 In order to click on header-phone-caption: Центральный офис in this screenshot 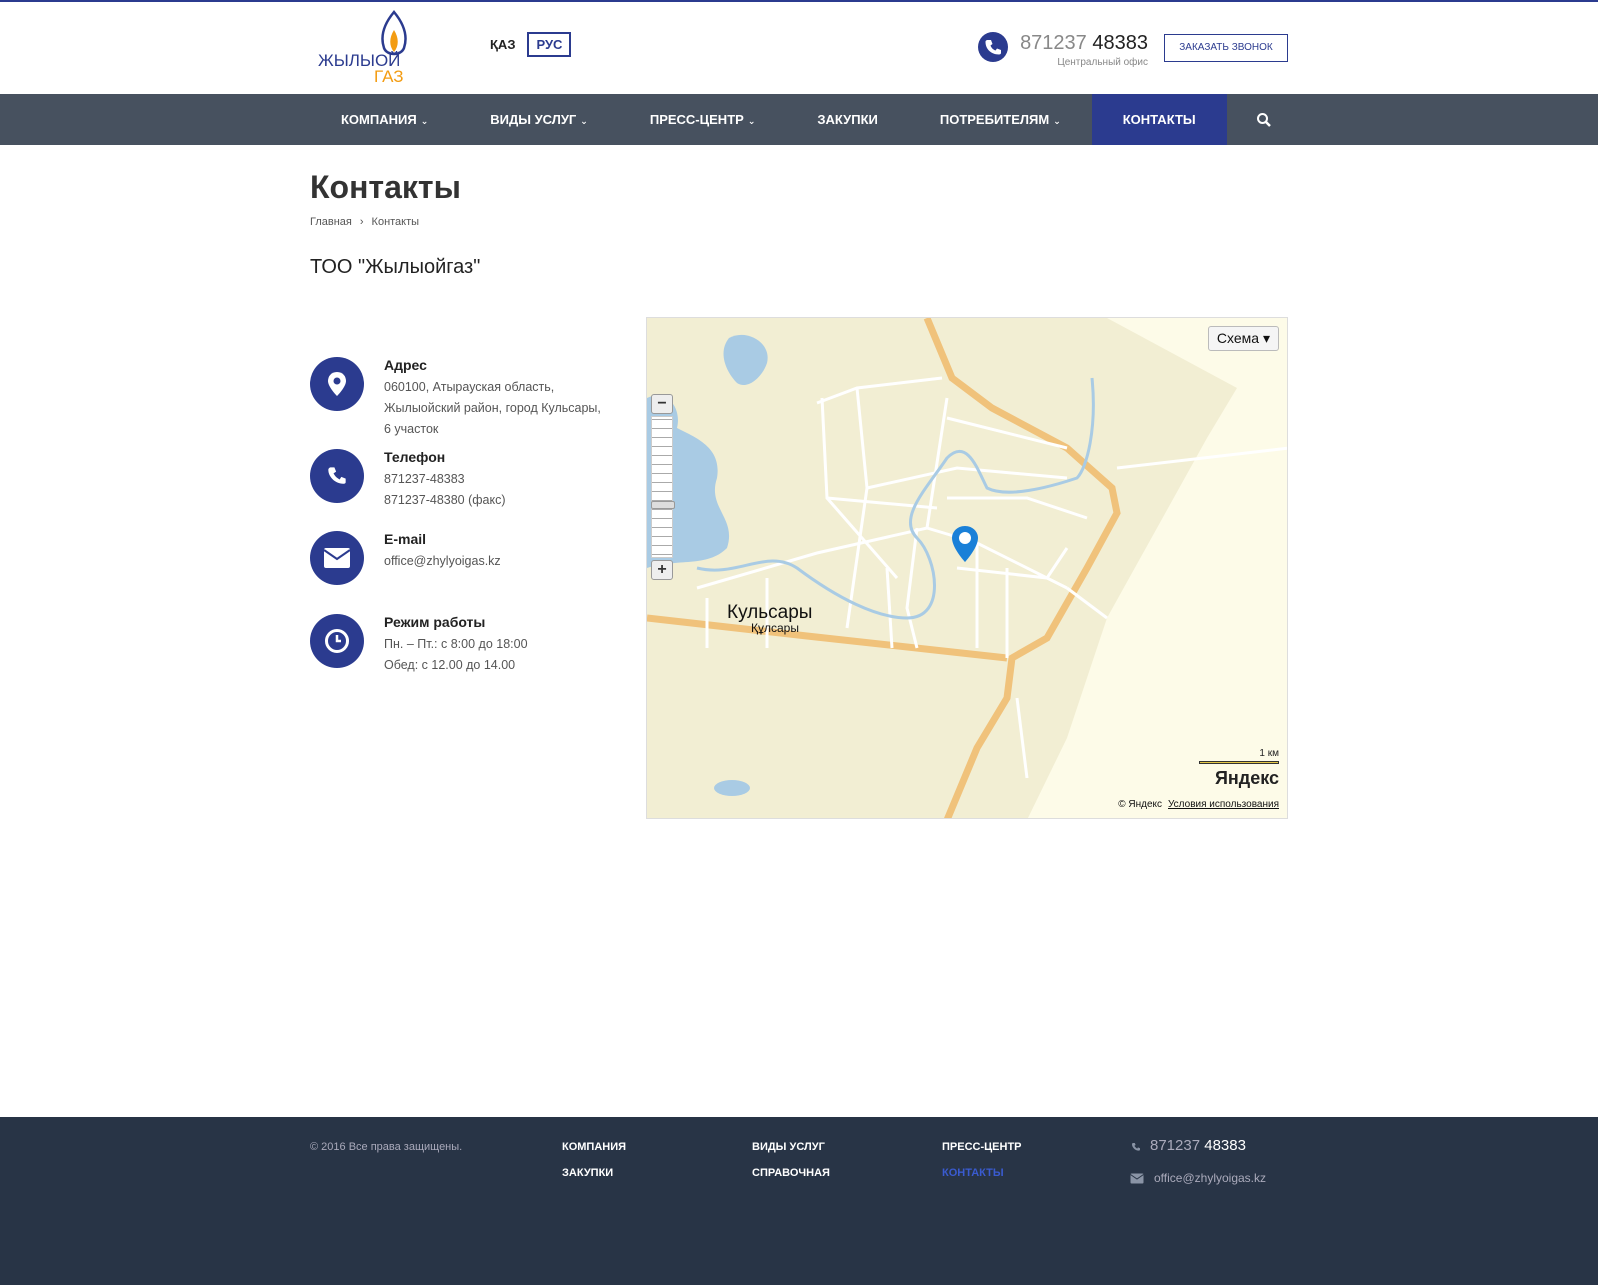, I will do `click(1102, 62)`.